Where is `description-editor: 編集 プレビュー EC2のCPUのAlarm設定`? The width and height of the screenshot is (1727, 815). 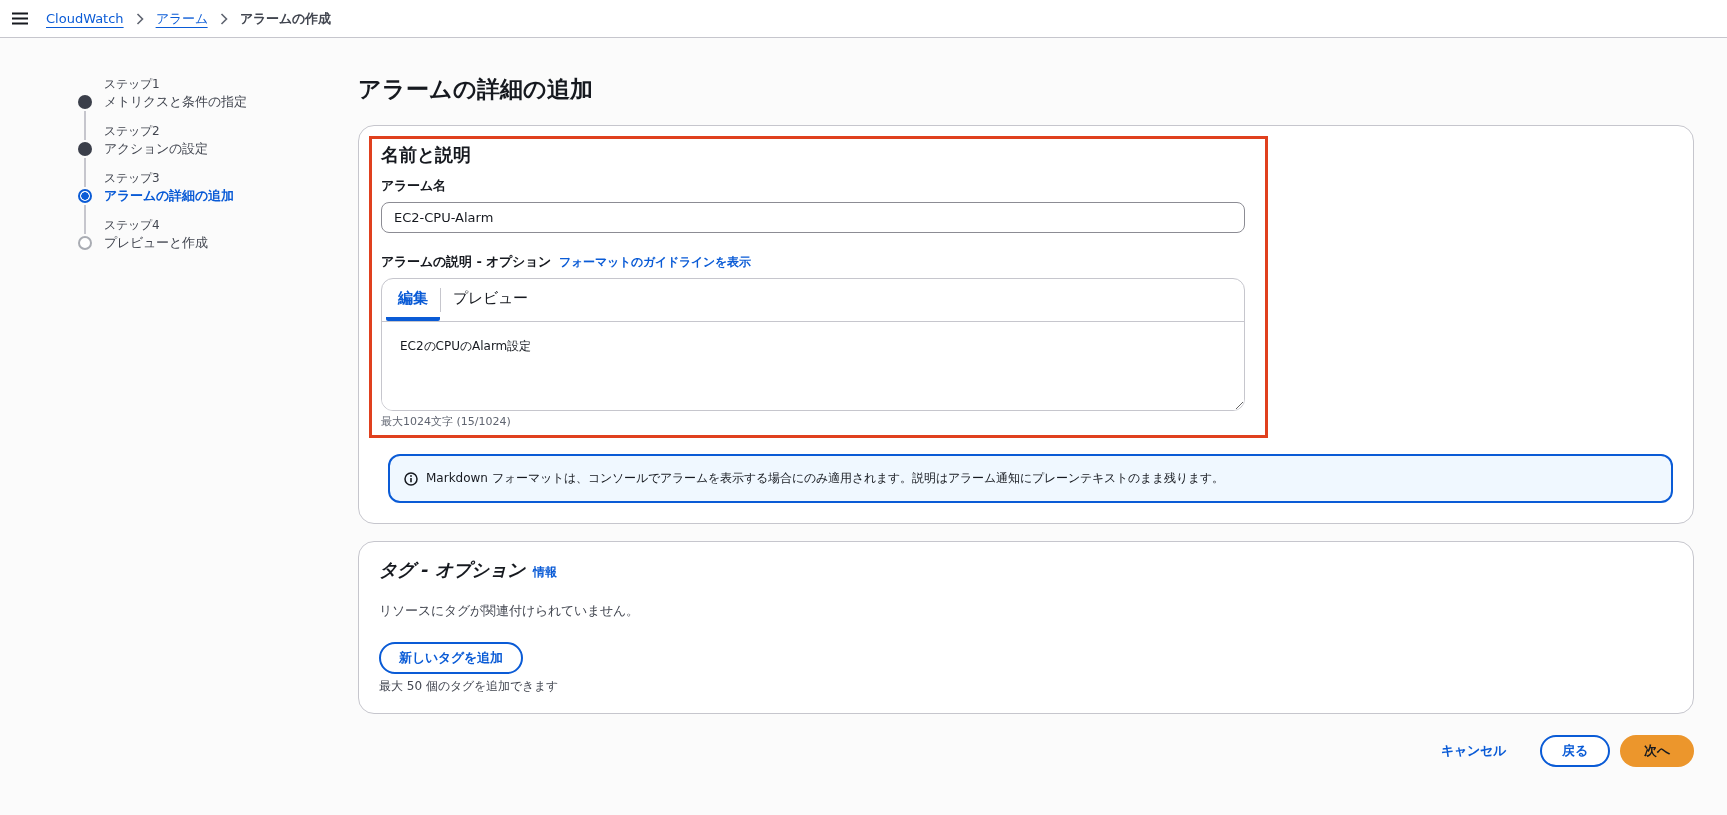
description-editor: 編集 プレビュー EC2のCPUのAlarm設定 is located at coordinates (813, 344).